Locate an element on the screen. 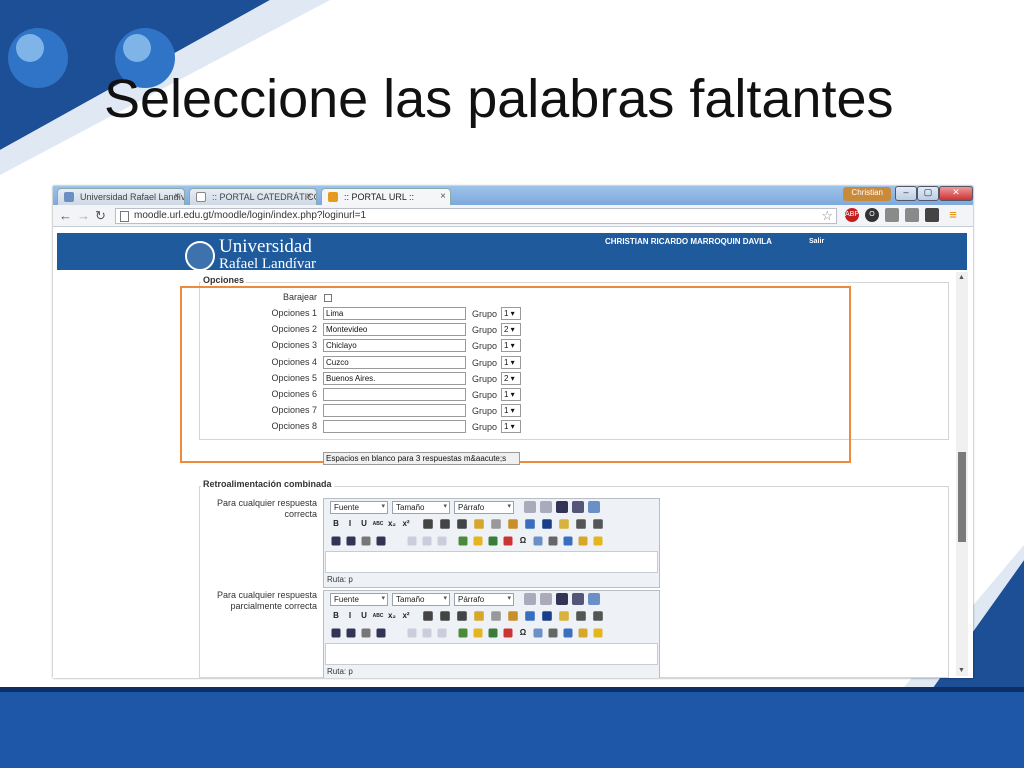  scroll-thumb is located at coordinates (962, 497).